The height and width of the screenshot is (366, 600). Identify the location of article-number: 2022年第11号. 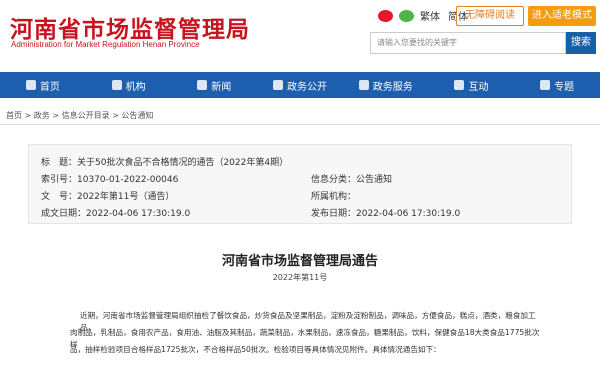
(300, 277).